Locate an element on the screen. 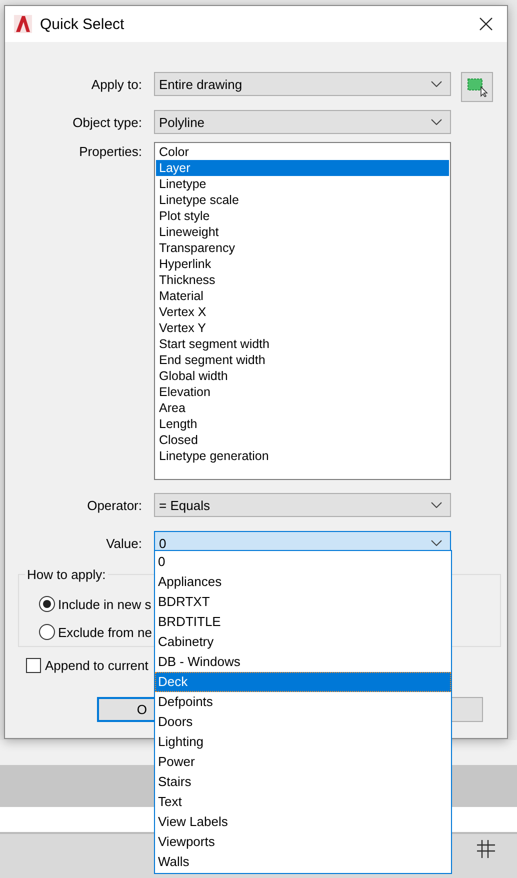 Image resolution: width=517 pixels, height=878 pixels. field-label: Operator: is located at coordinates (114, 505).